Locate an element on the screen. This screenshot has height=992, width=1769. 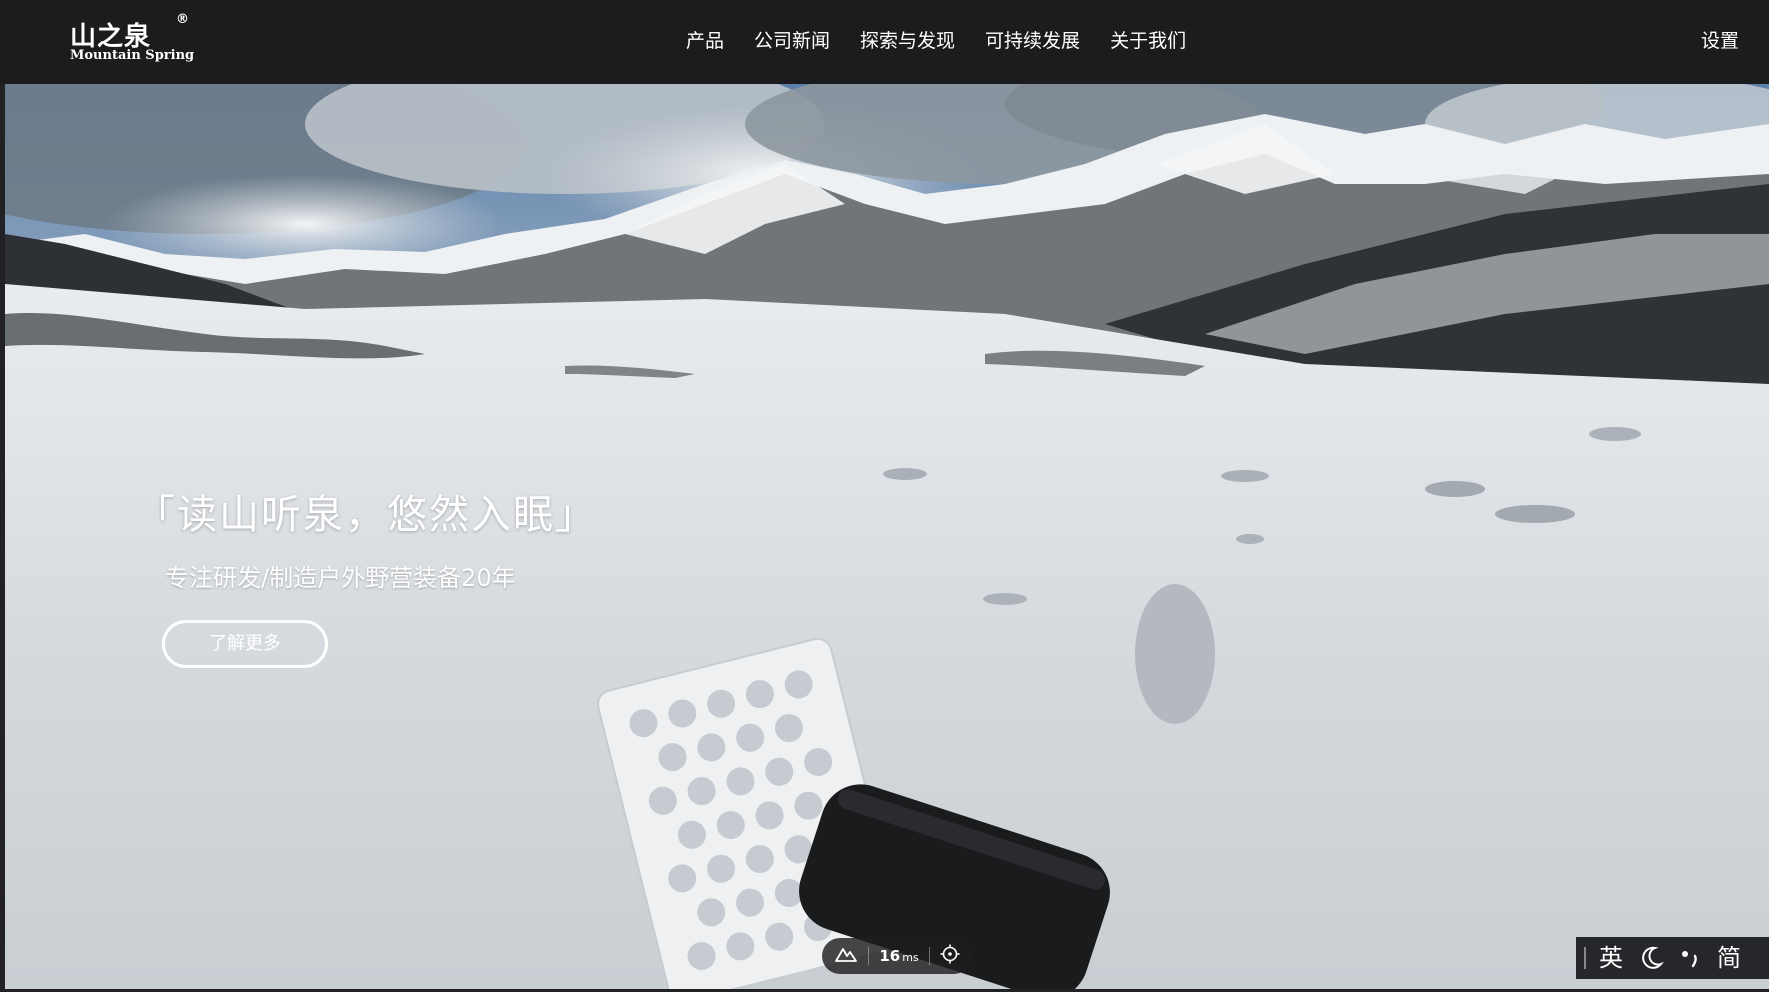
registered-mark: ® is located at coordinates (182, 19).